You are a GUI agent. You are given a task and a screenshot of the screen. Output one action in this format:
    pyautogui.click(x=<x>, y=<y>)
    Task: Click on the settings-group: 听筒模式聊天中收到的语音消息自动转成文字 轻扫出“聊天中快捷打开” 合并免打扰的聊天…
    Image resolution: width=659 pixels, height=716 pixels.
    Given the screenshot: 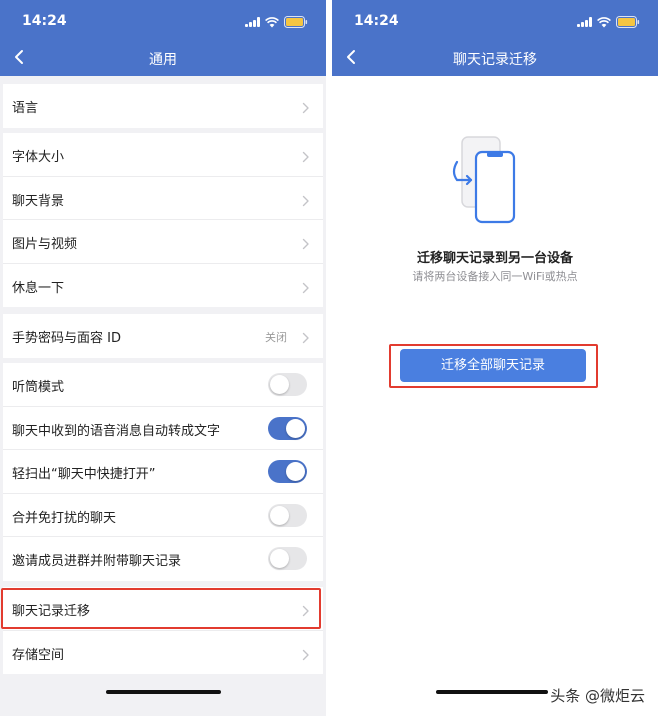 What is the action you would take?
    pyautogui.click(x=163, y=472)
    